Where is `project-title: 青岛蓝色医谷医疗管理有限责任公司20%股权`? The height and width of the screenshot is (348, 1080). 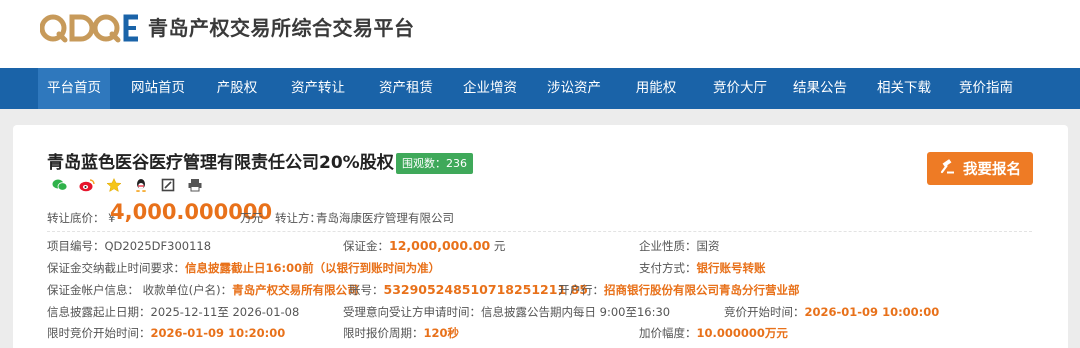 project-title: 青岛蓝色医谷医疗管理有限责任公司20%股权 is located at coordinates (220, 163).